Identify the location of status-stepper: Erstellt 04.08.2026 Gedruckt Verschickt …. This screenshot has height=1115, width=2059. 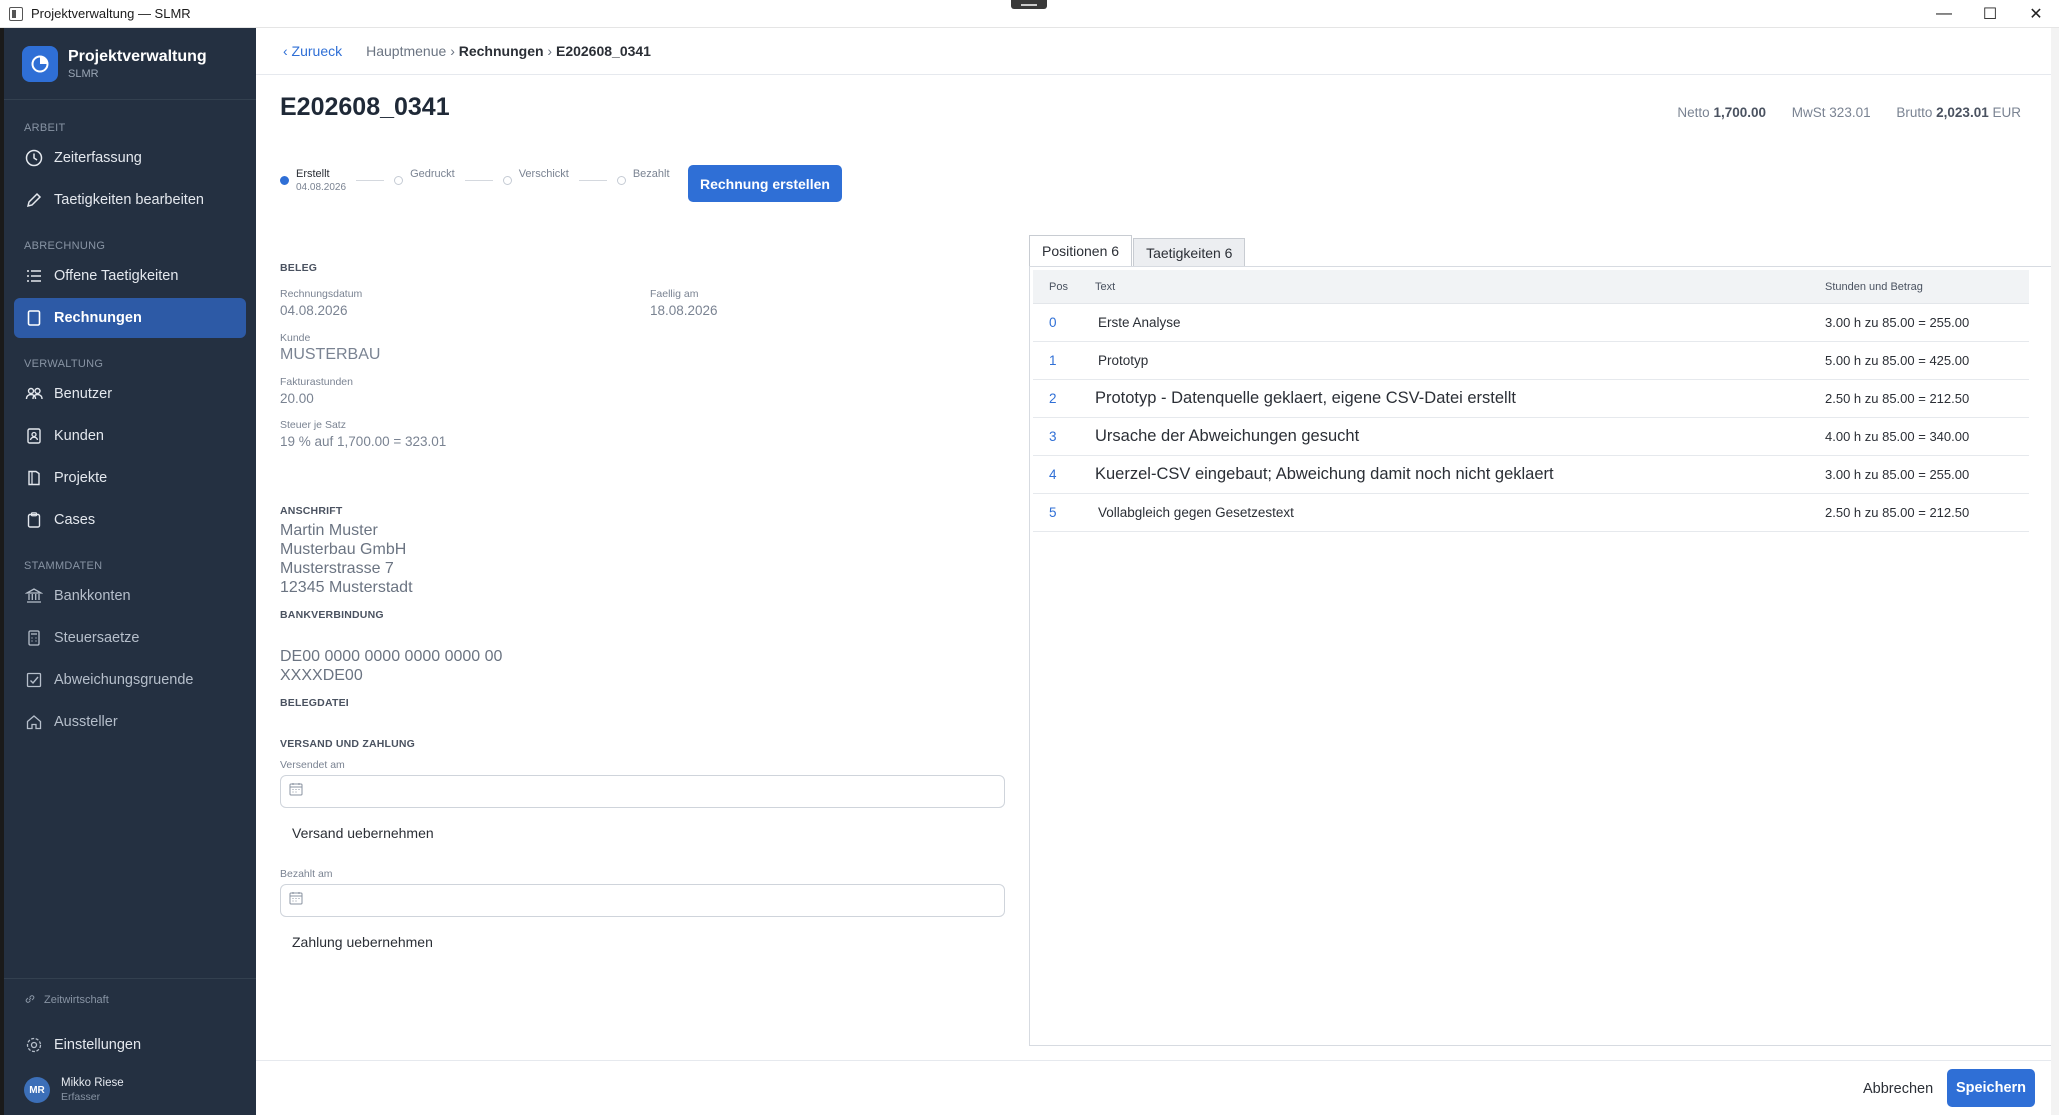
(475, 180).